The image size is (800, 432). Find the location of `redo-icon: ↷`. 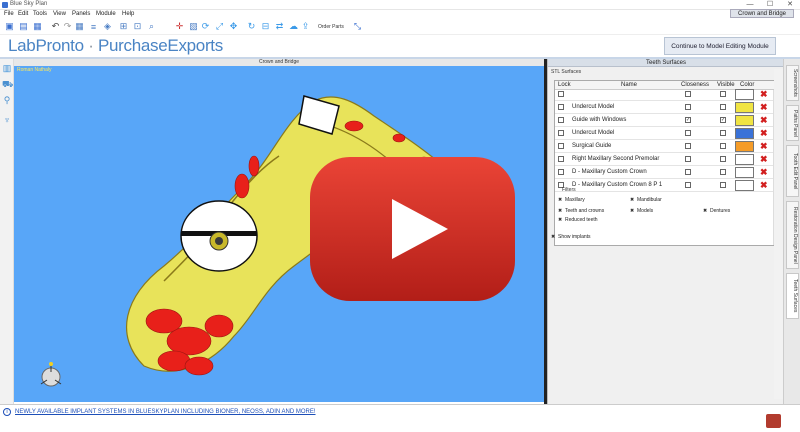

redo-icon: ↷ is located at coordinates (67, 26).